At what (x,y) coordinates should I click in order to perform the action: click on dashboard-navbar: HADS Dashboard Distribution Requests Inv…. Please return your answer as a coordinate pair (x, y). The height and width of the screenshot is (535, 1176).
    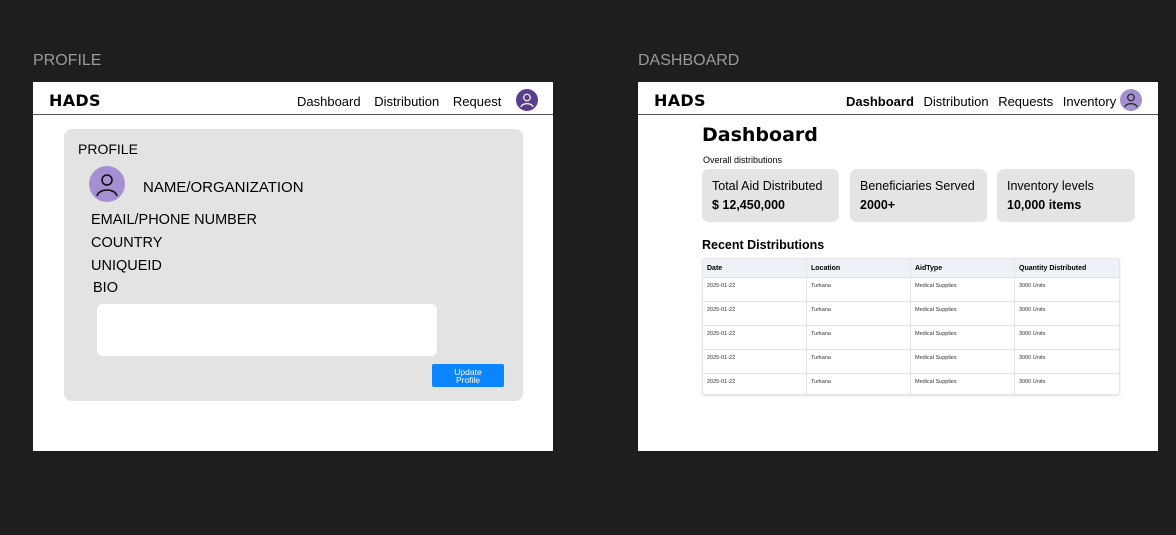
    Looking at the image, I should click on (898, 98).